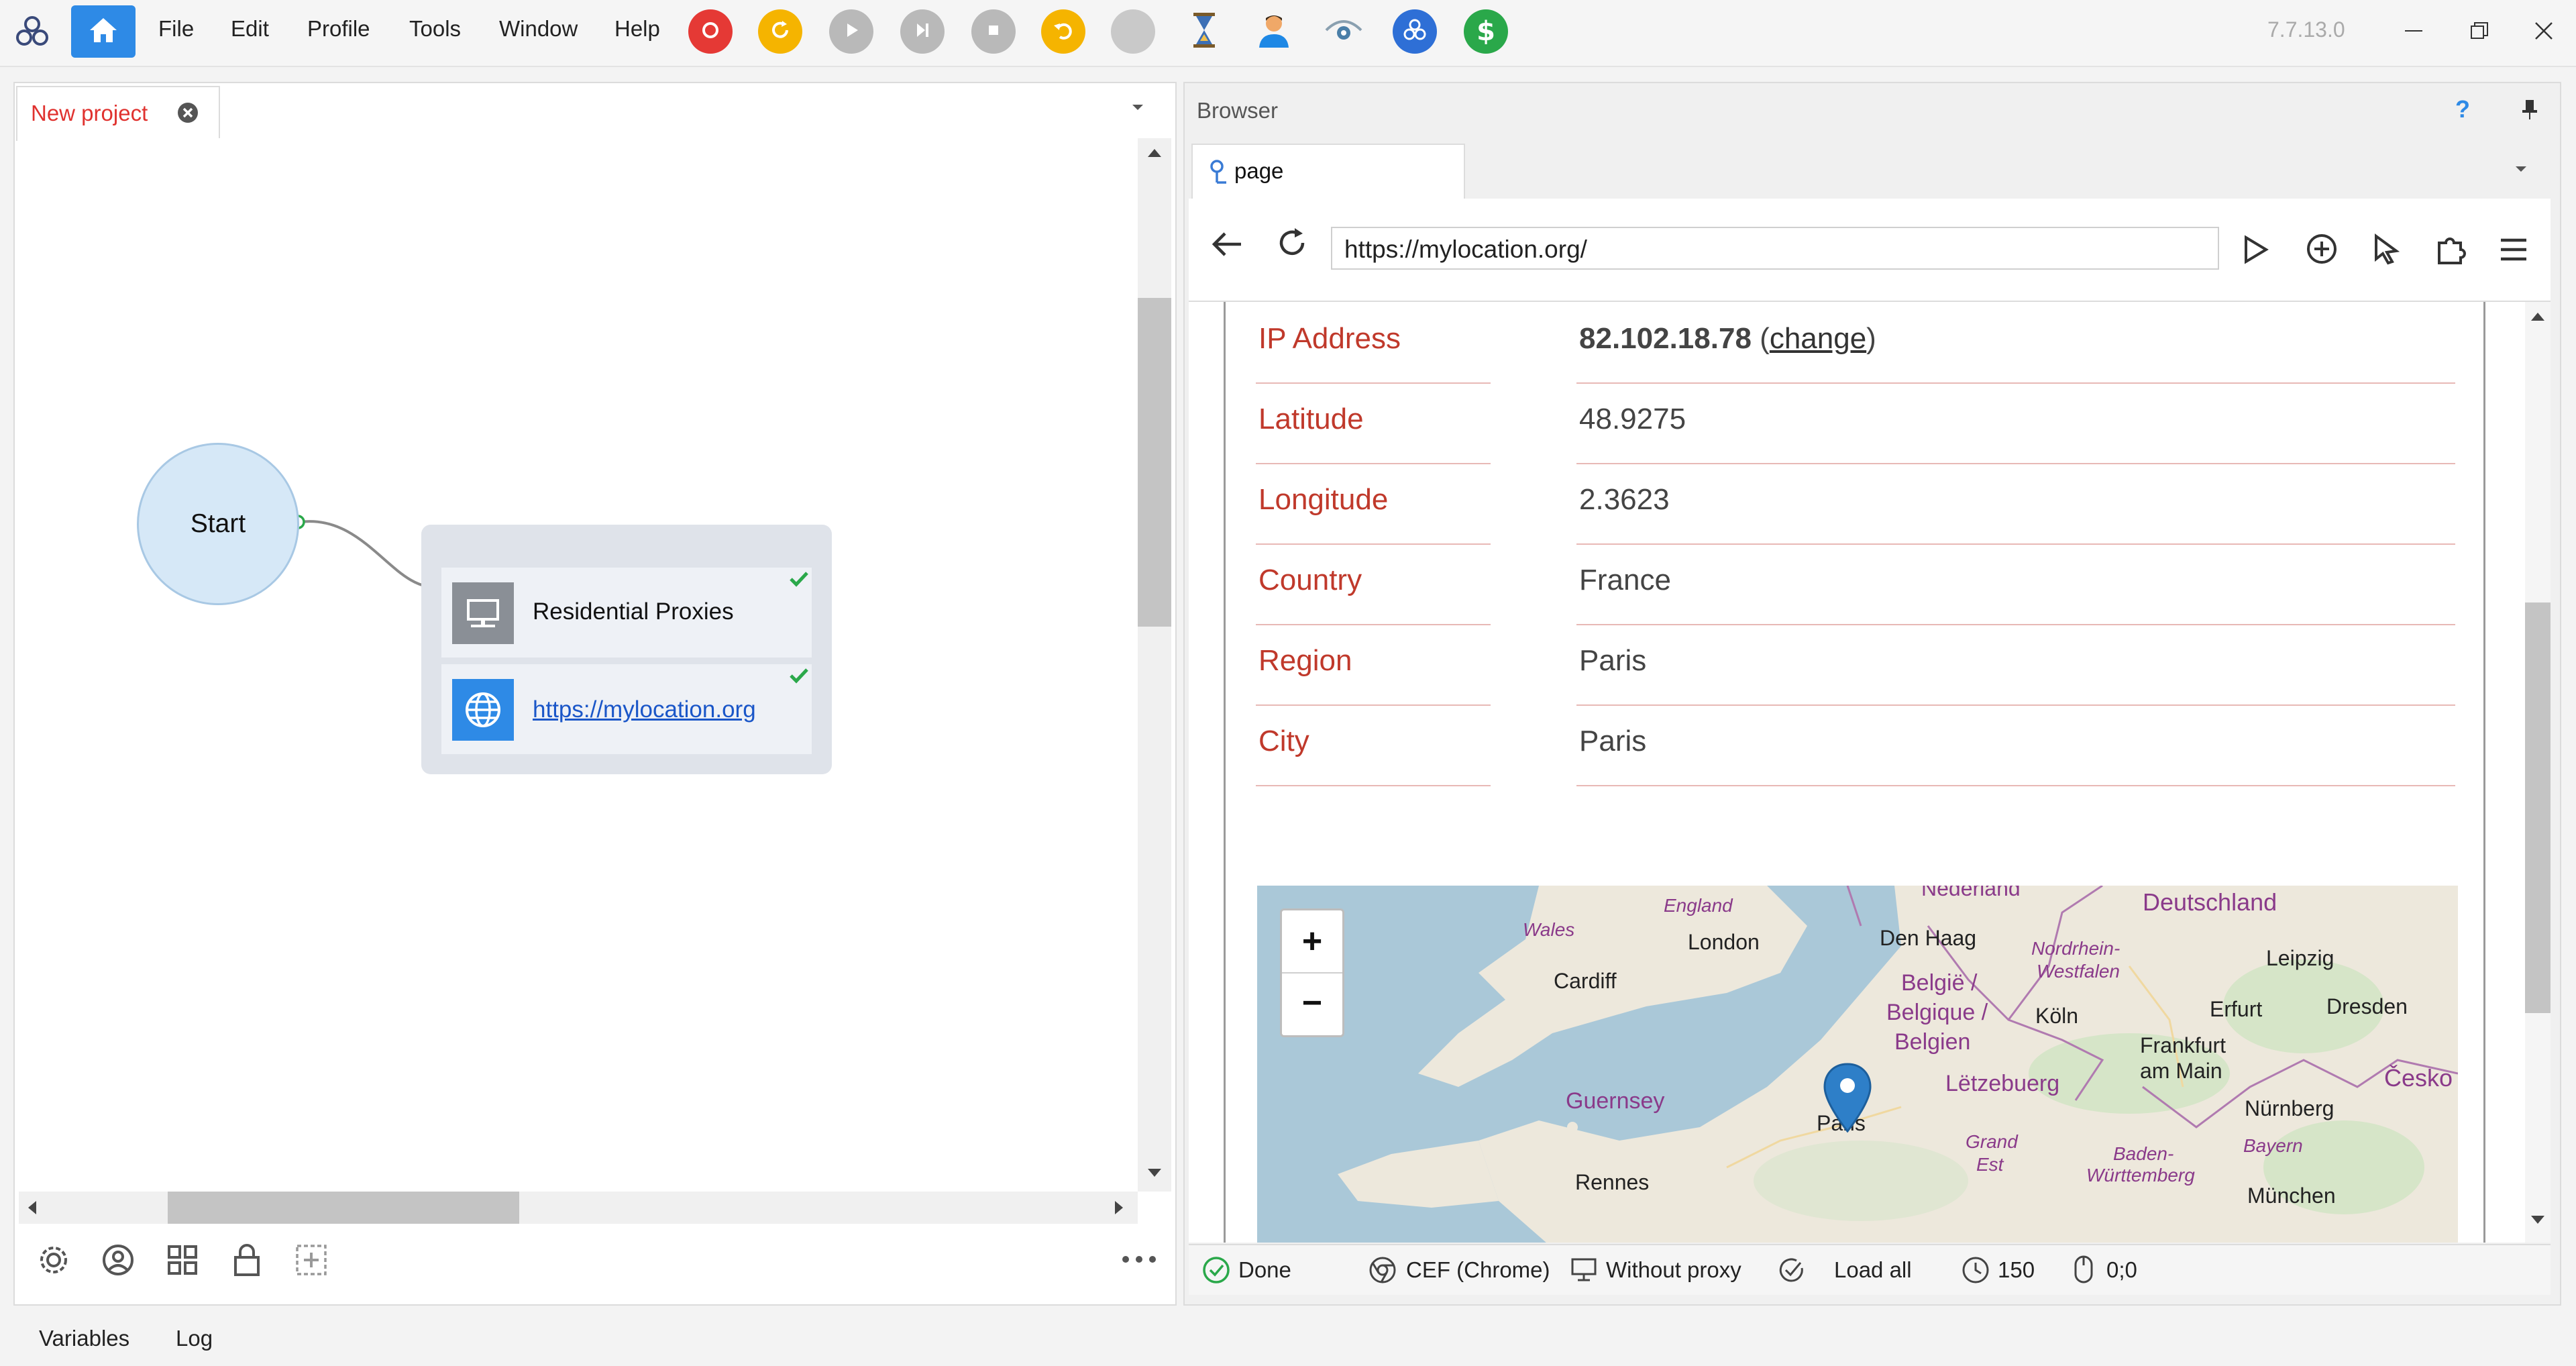  What do you see at coordinates (1486, 32) in the screenshot?
I see `billing-button: $` at bounding box center [1486, 32].